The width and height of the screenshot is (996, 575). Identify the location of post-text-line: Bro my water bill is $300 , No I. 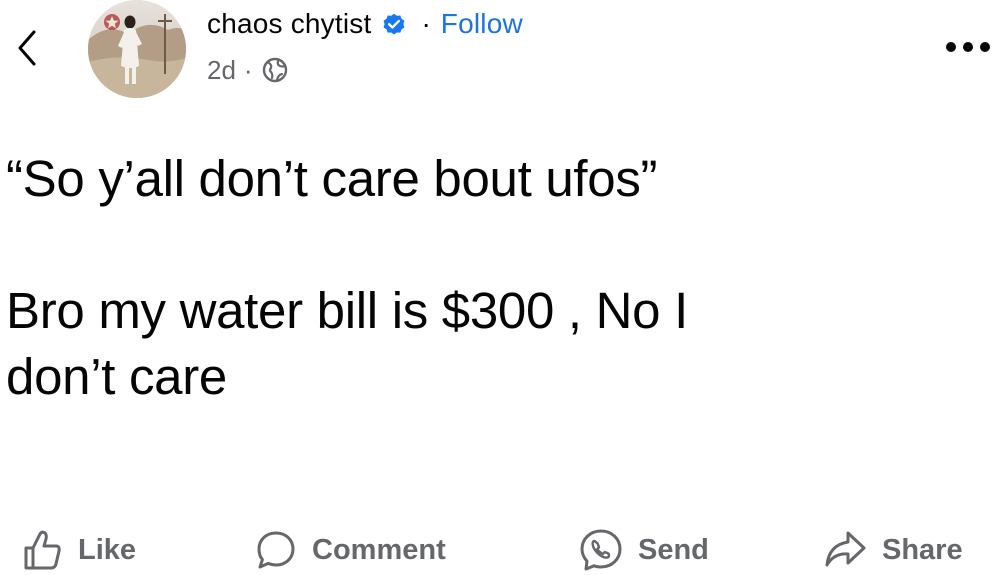
(347, 310).